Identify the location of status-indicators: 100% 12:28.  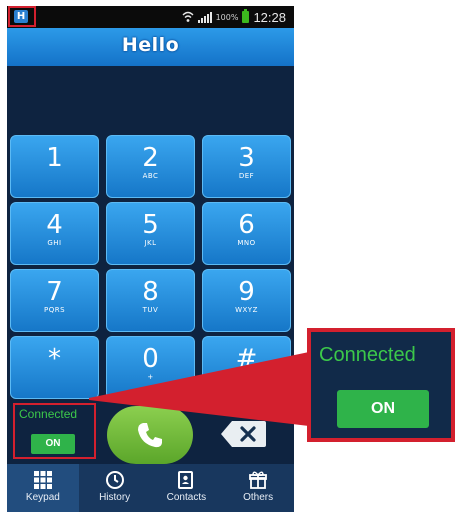
(234, 17).